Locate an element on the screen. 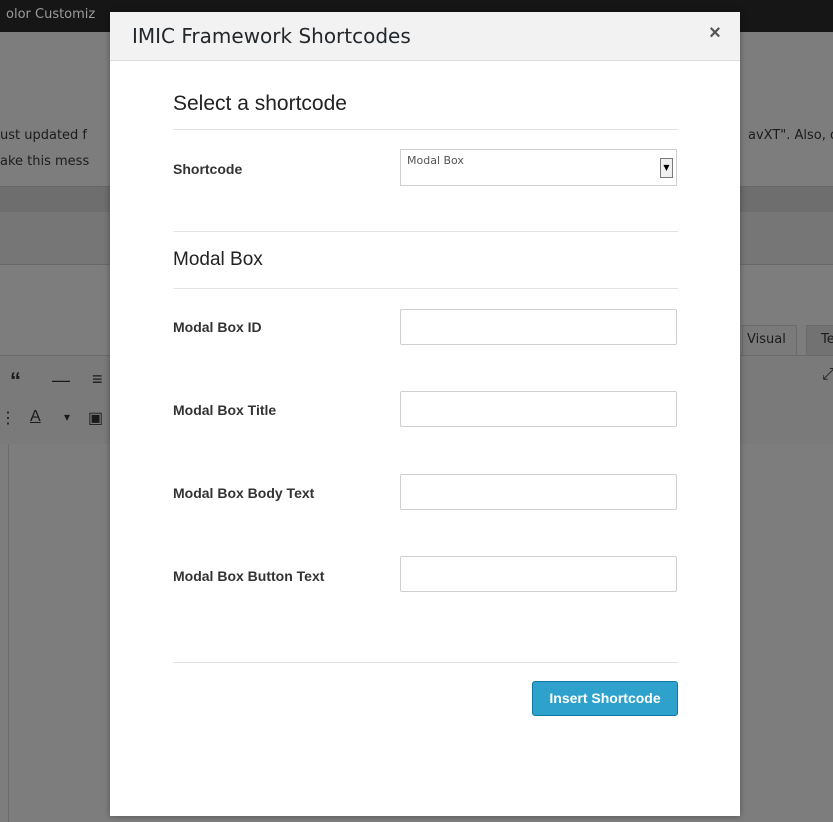 The height and width of the screenshot is (822, 833). modal-box-button-text-input is located at coordinates (538, 574).